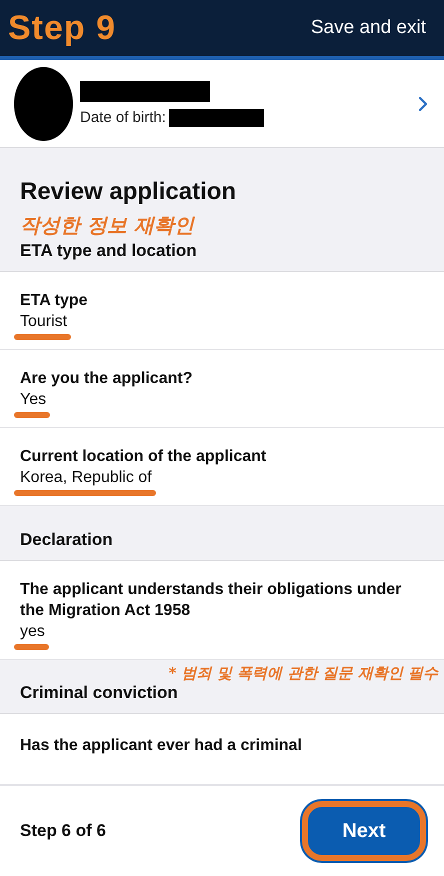 This screenshot has width=444, height=876. I want to click on section-heading: Declaration, so click(67, 540).